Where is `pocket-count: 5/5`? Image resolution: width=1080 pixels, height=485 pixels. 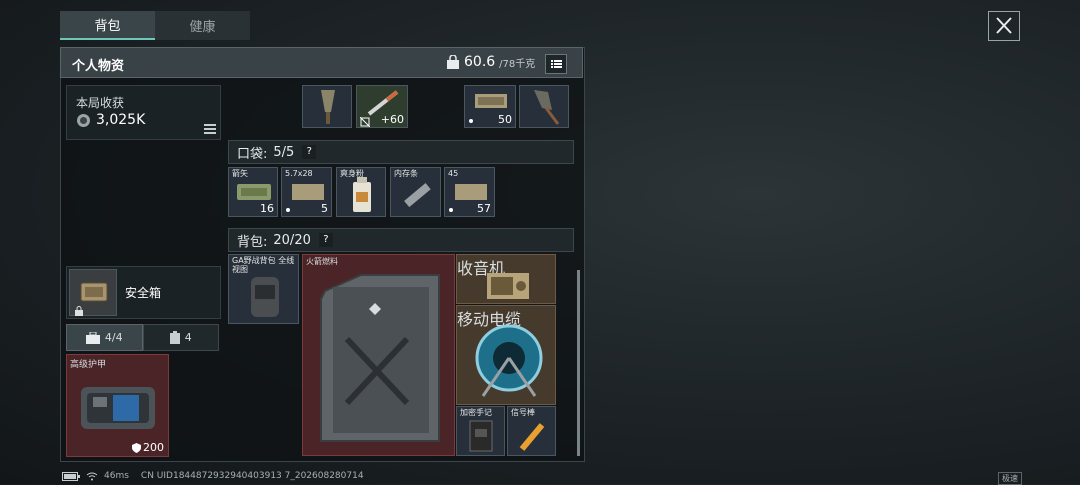 pocket-count: 5/5 is located at coordinates (284, 152).